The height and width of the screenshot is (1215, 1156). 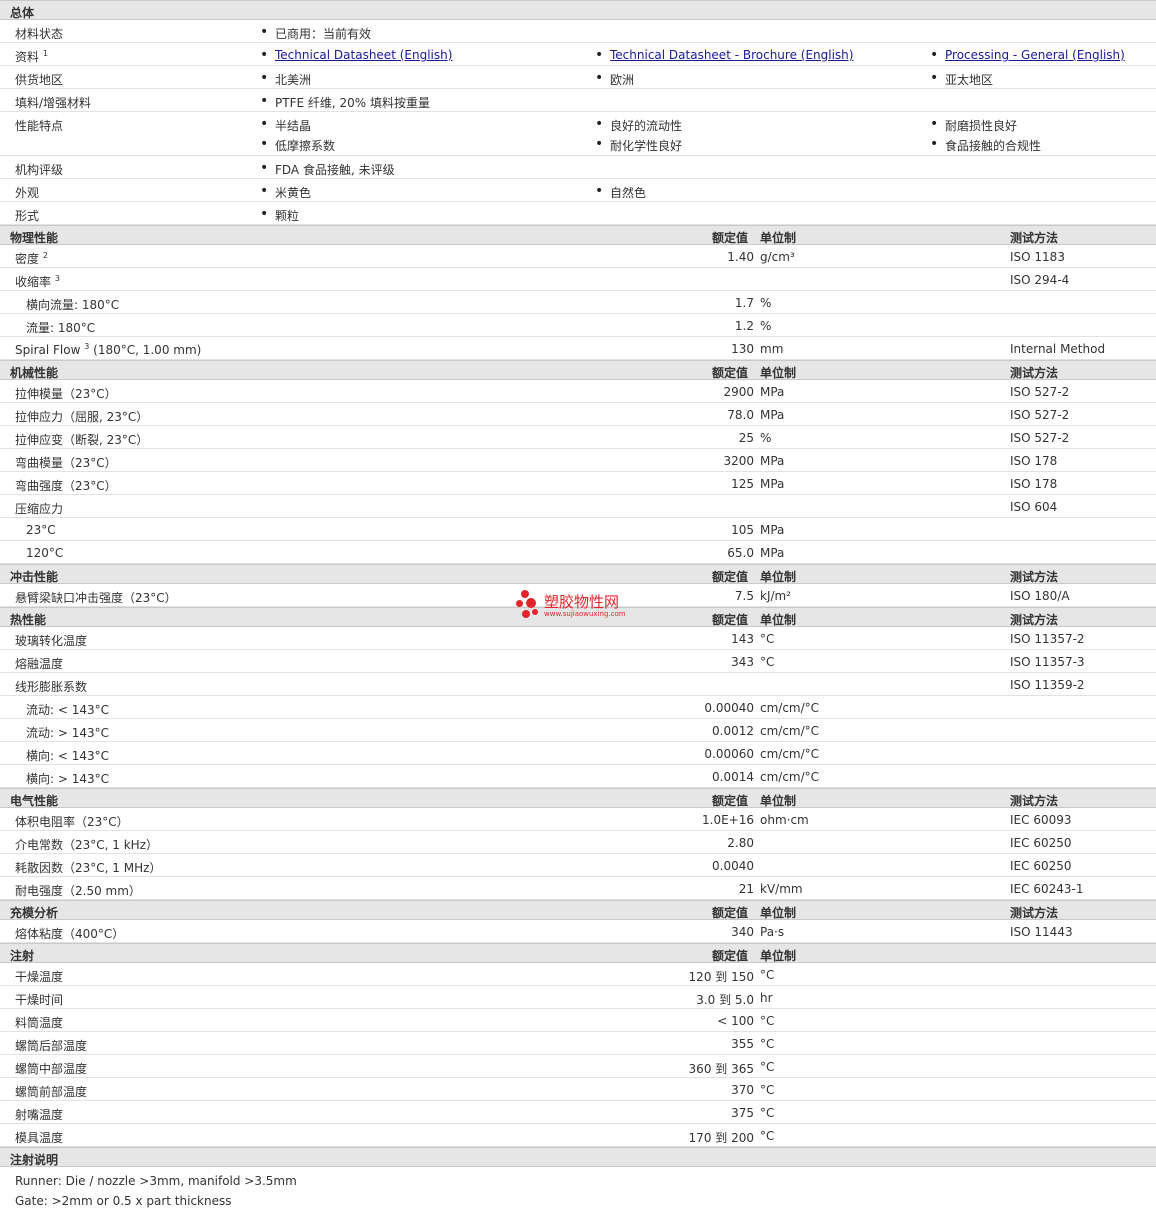 I want to click on property-name: 螺筒前部温度, so click(x=51, y=1092).